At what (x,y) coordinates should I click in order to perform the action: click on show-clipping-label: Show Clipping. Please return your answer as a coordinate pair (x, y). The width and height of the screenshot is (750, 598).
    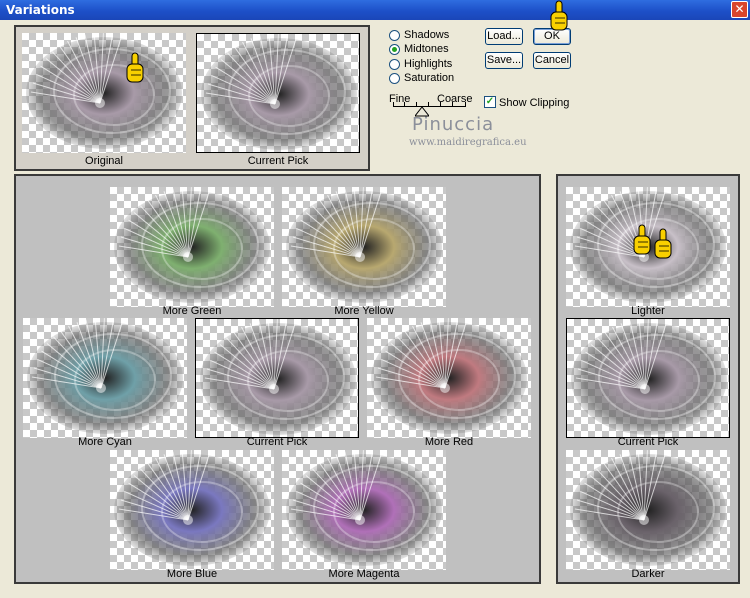
    Looking at the image, I should click on (534, 103).